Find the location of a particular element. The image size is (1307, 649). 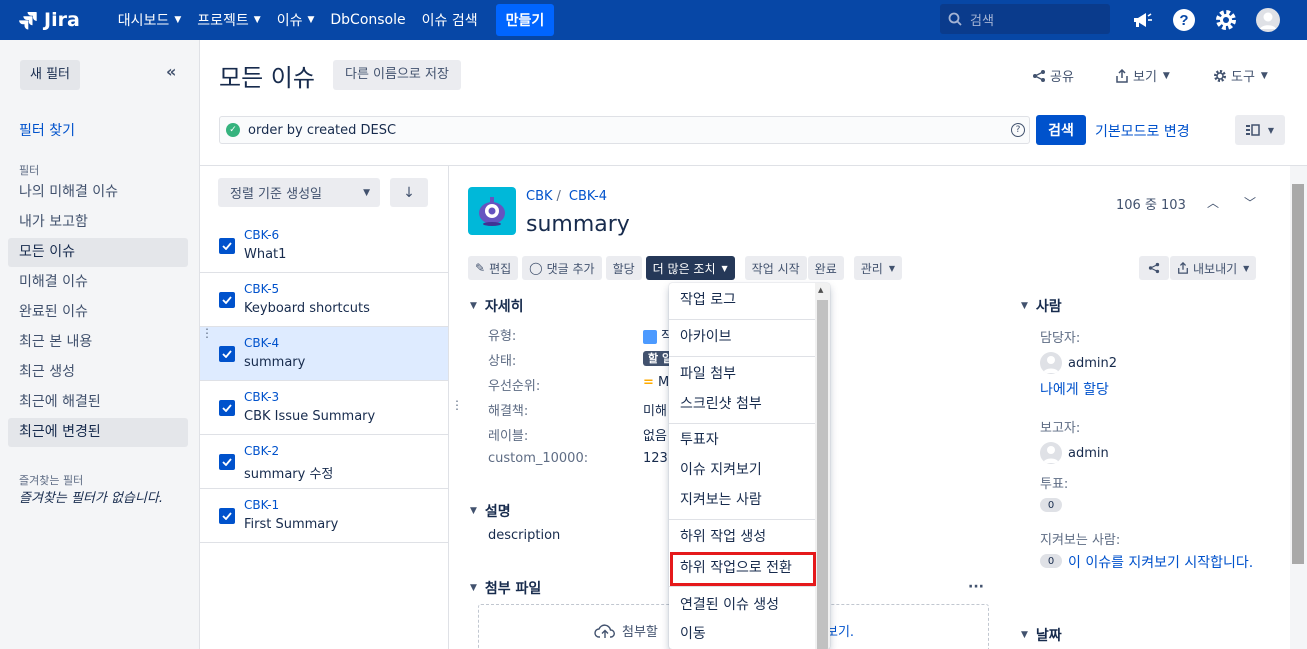

new-filter-button: 새 필터 is located at coordinates (50, 75).